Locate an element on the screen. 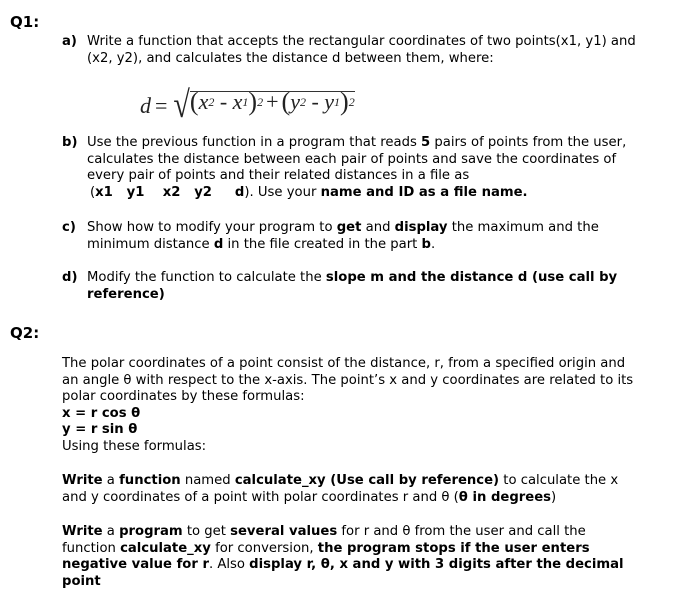 The width and height of the screenshot is (700, 604). formula-exp-2: 2 is located at coordinates (351, 102).